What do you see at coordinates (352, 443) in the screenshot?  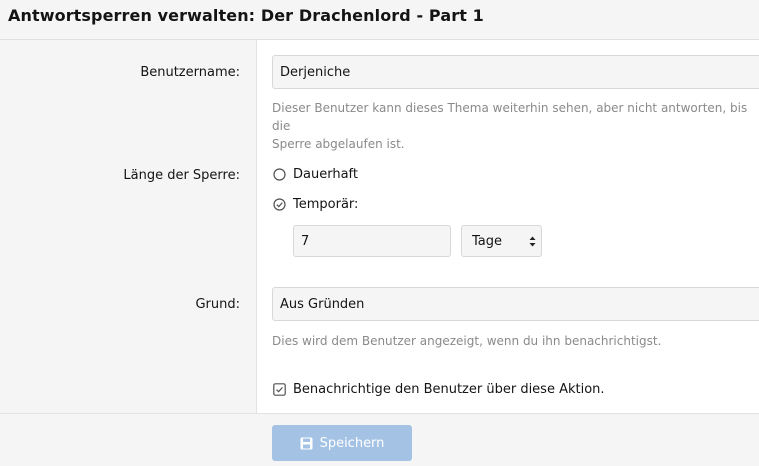 I see `save-button-label: Speichern` at bounding box center [352, 443].